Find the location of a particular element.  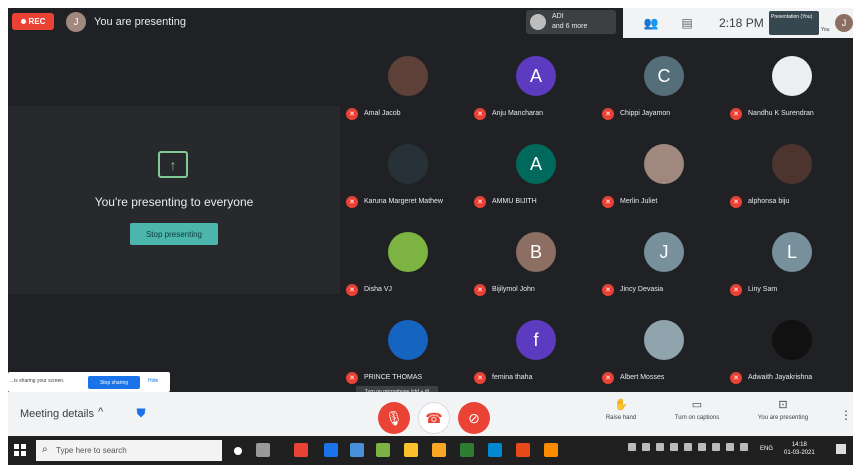

task-view-icon is located at coordinates (263, 450).